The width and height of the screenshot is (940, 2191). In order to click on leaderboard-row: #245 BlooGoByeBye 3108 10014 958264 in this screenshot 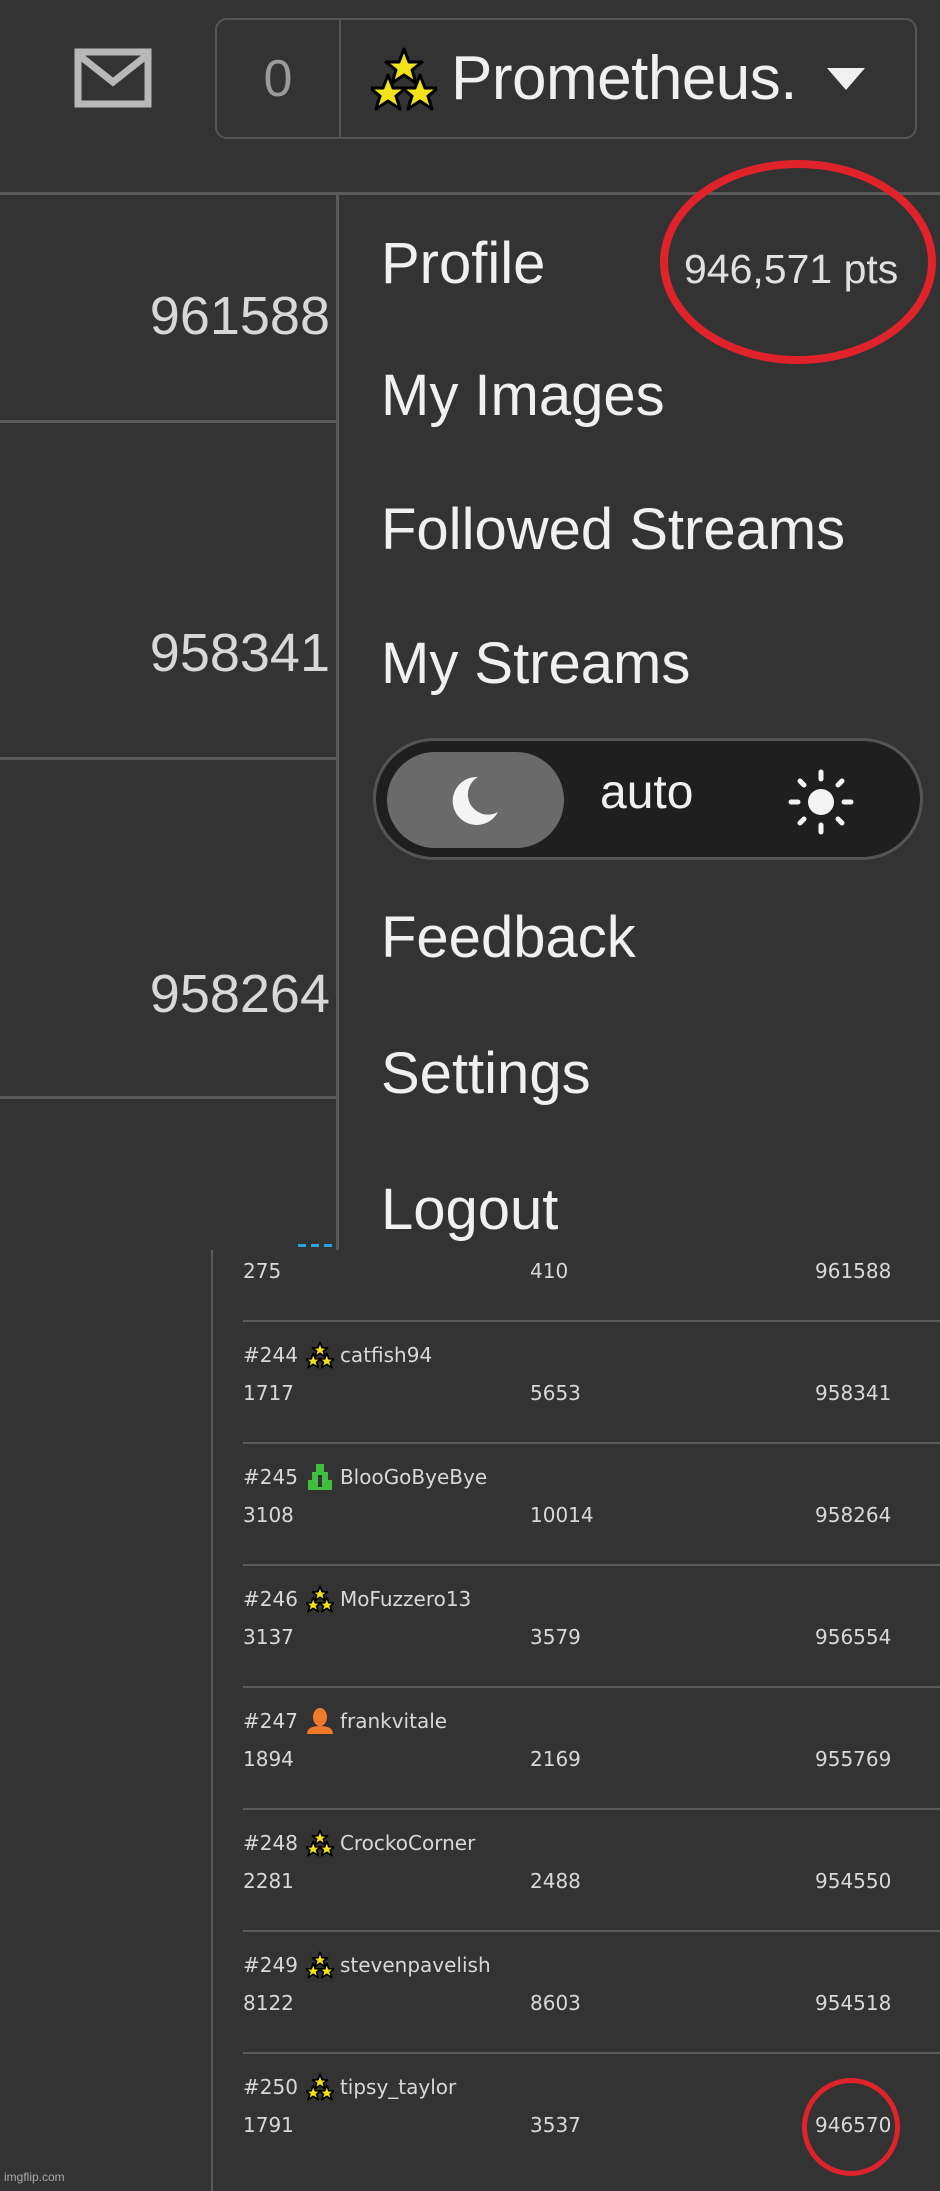, I will do `click(591, 1517)`.